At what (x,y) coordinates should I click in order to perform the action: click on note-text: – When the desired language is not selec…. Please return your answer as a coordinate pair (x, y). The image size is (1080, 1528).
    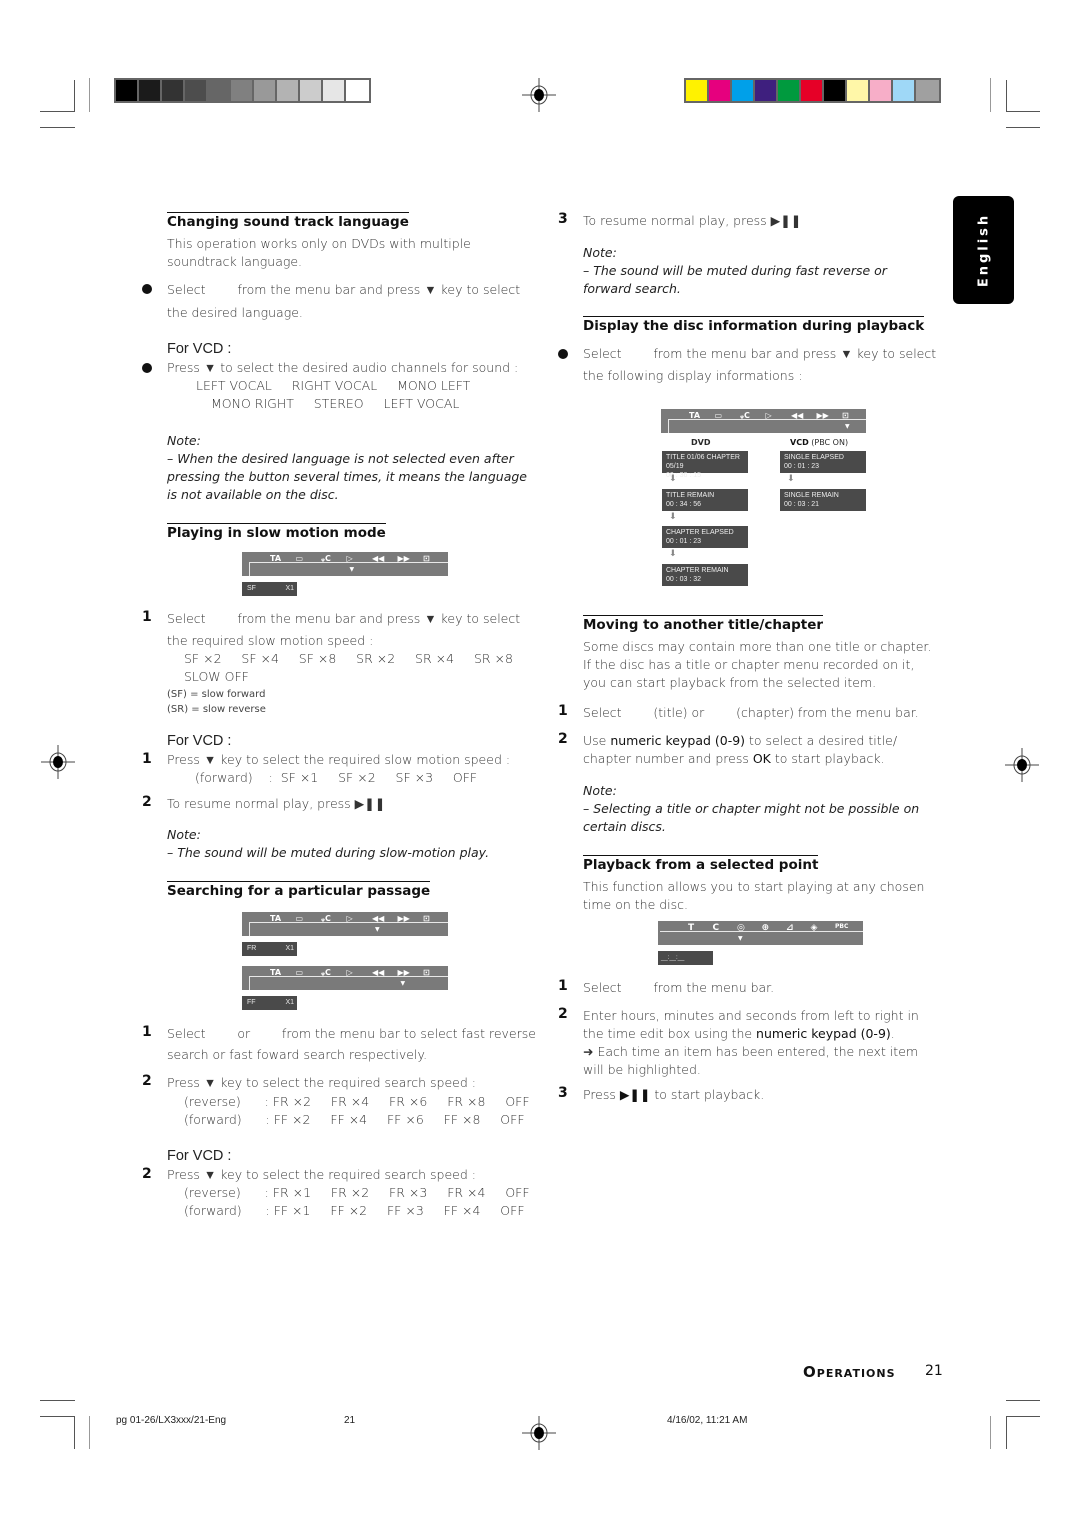
    Looking at the image, I should click on (347, 476).